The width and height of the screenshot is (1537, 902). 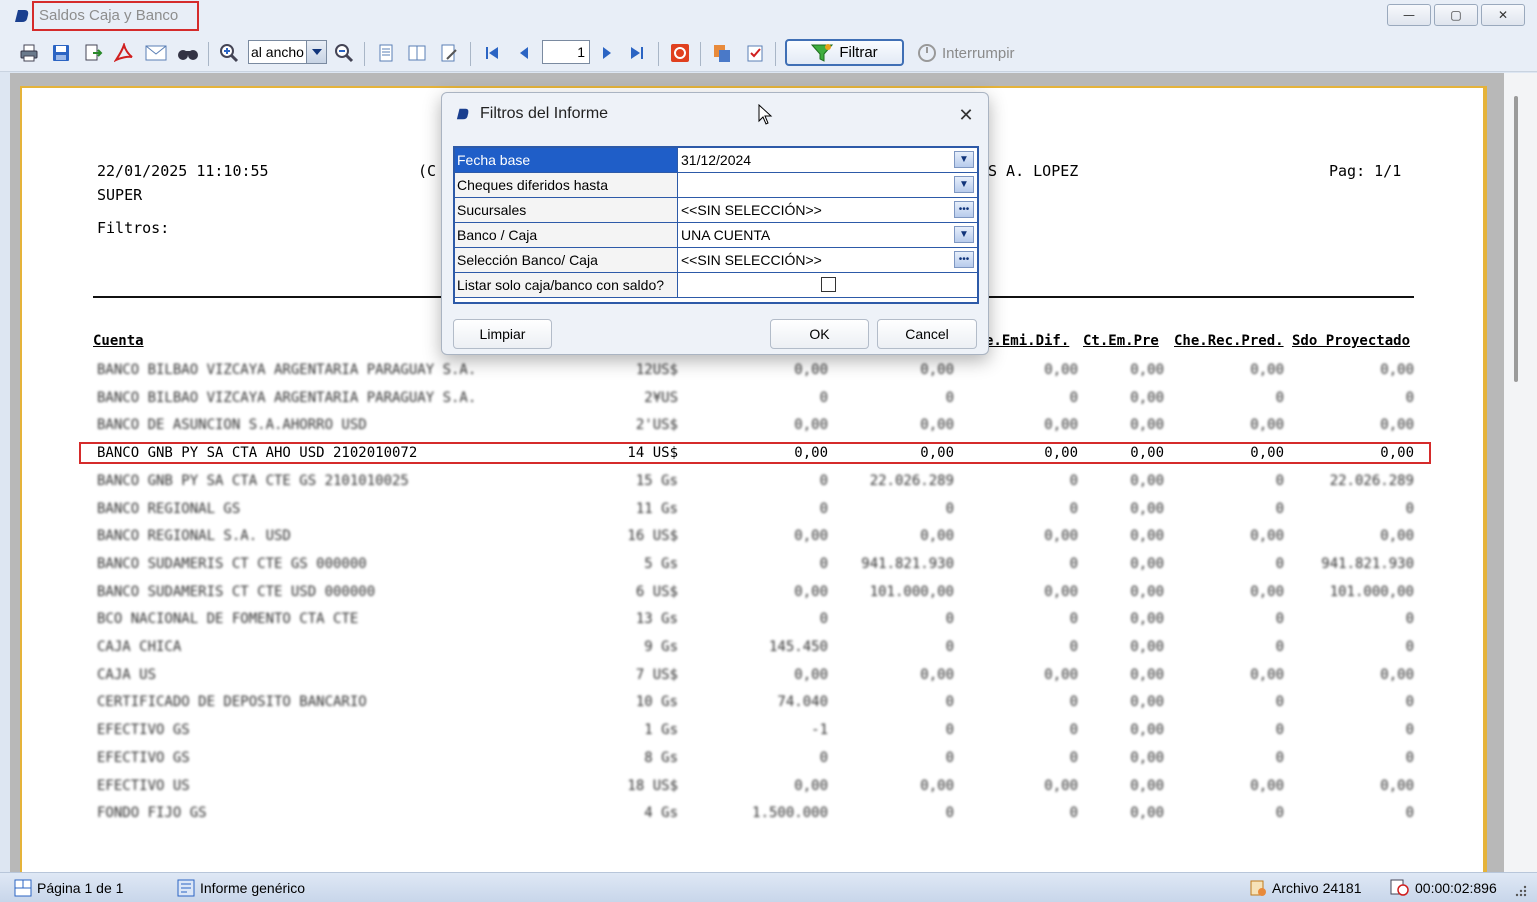 What do you see at coordinates (937, 536) in the screenshot?
I see `table-cell-c2: 0,00` at bounding box center [937, 536].